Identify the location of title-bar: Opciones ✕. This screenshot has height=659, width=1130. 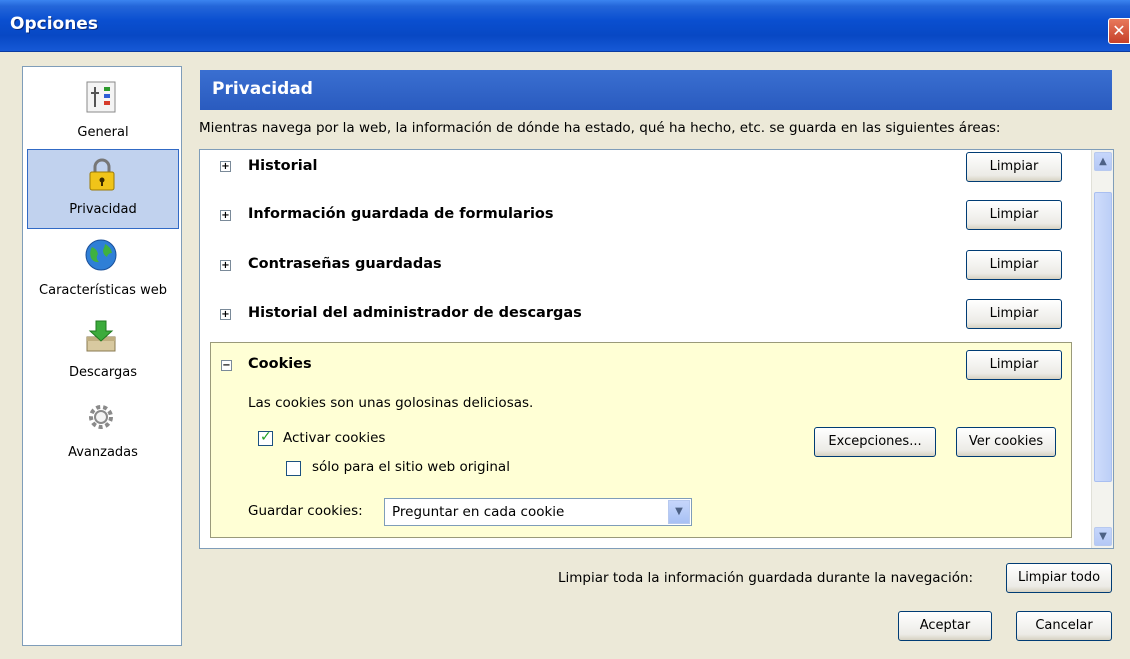
(565, 26).